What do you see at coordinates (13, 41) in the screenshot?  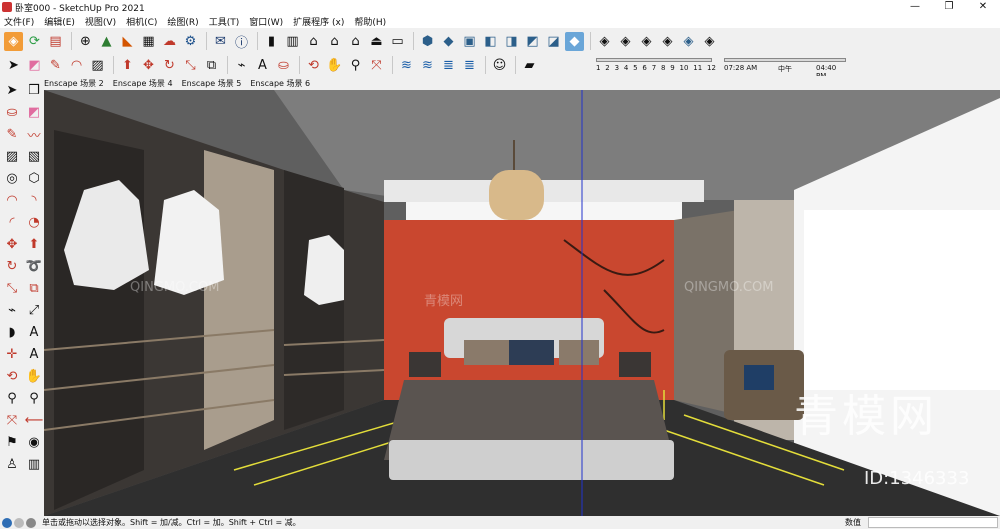 I see `getting-started-icon: ◈` at bounding box center [13, 41].